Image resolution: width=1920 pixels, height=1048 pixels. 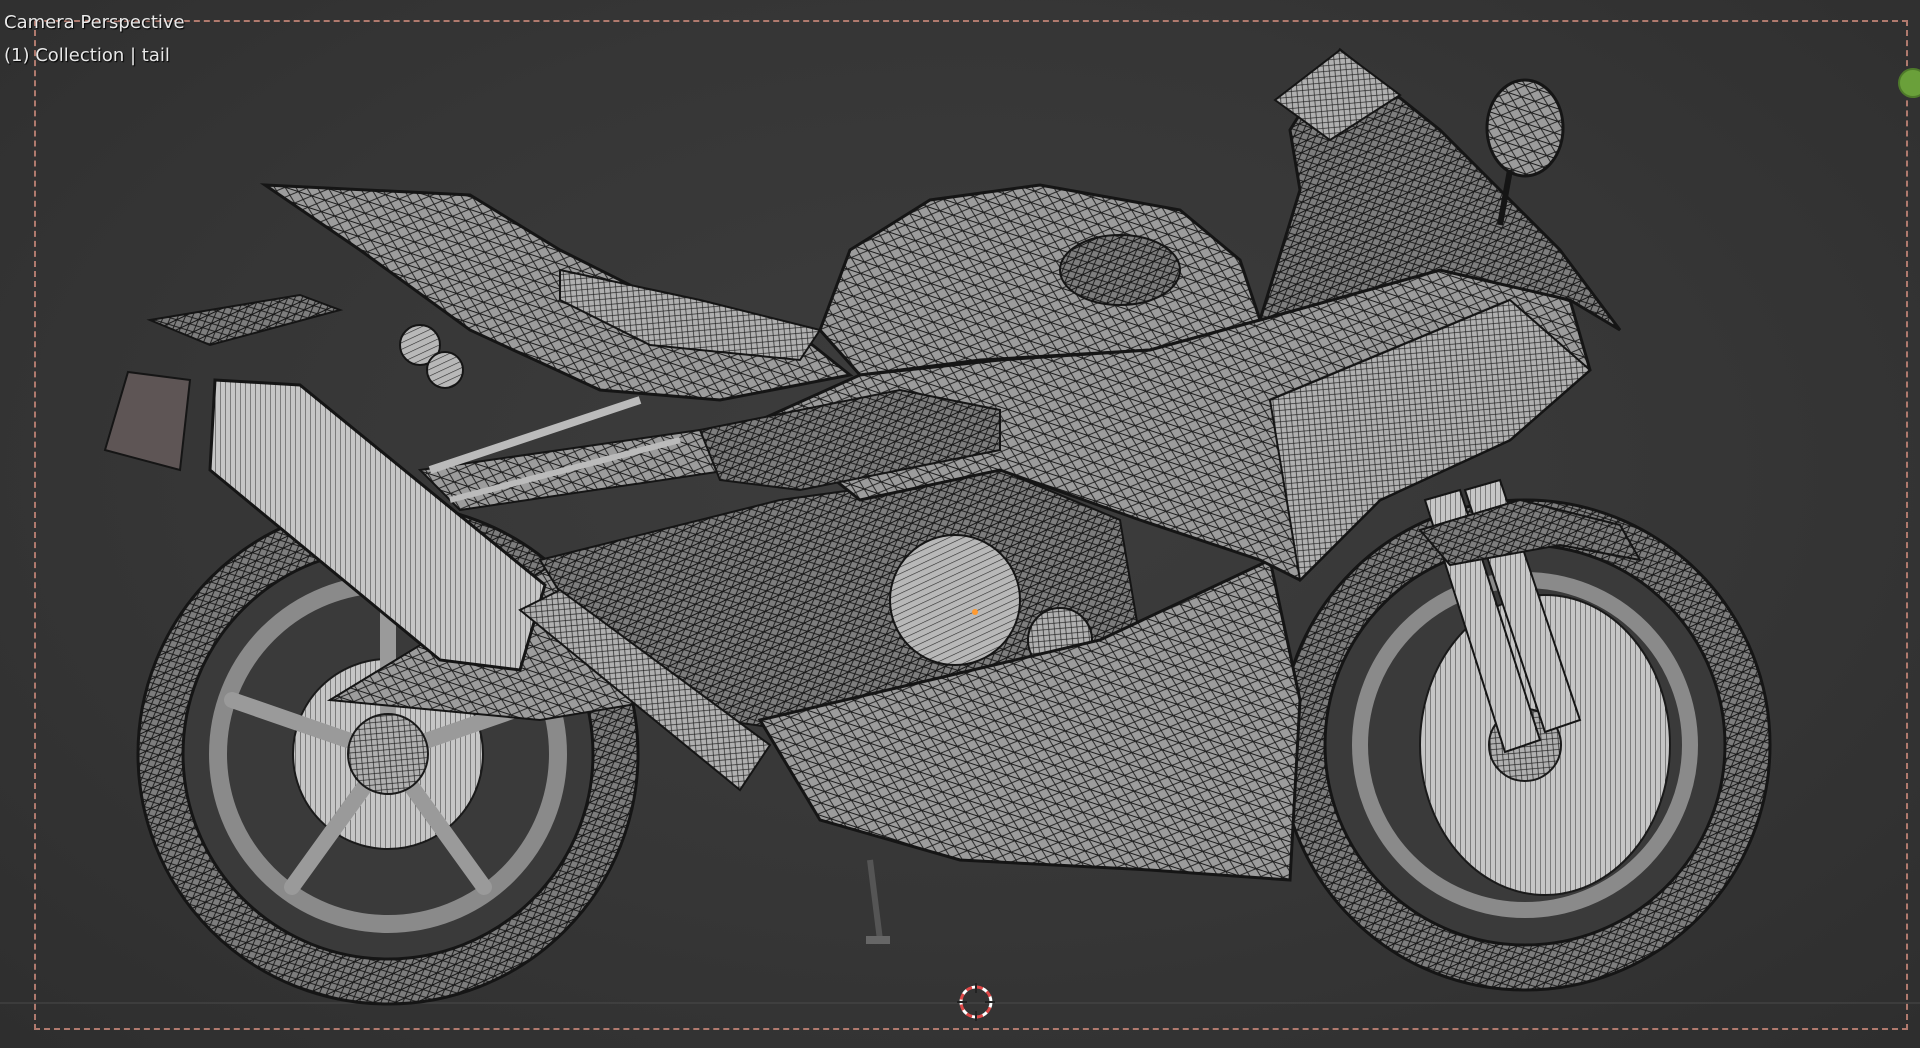 I want to click on 3d-cursor-icon, so click(x=976, y=1002).